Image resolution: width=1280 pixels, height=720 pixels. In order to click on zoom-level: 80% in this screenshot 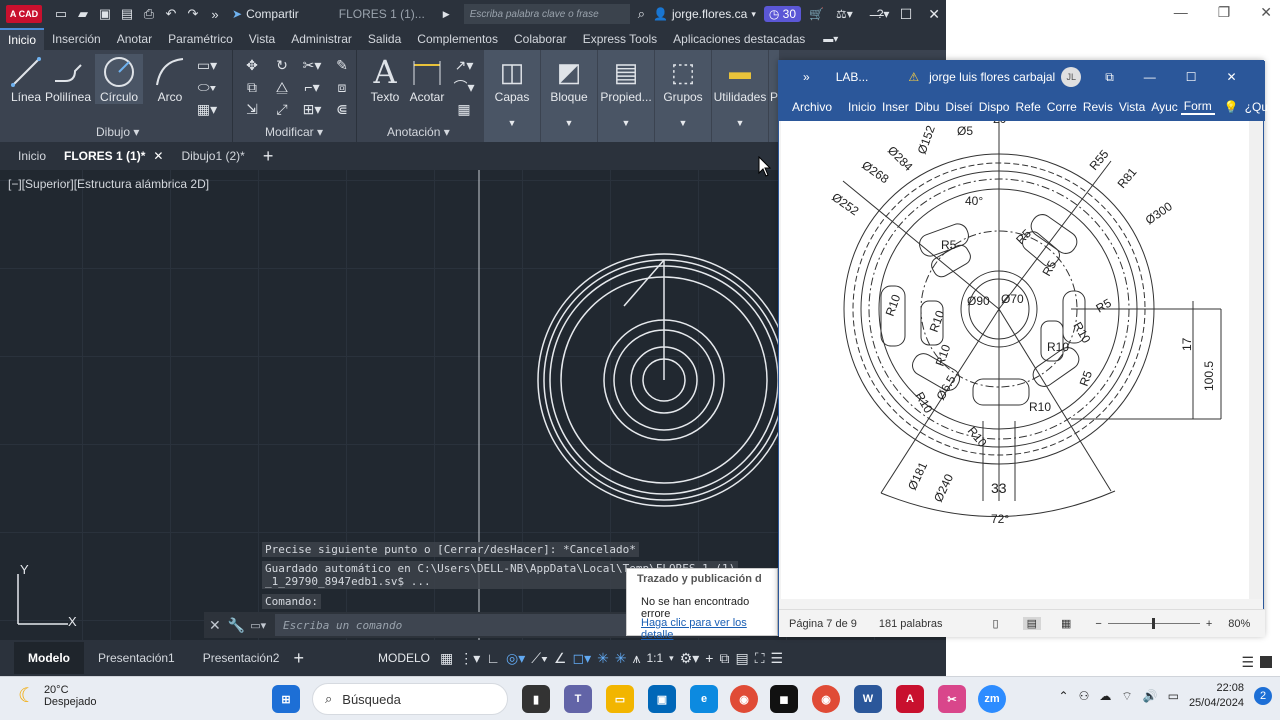, I will do `click(1239, 624)`.